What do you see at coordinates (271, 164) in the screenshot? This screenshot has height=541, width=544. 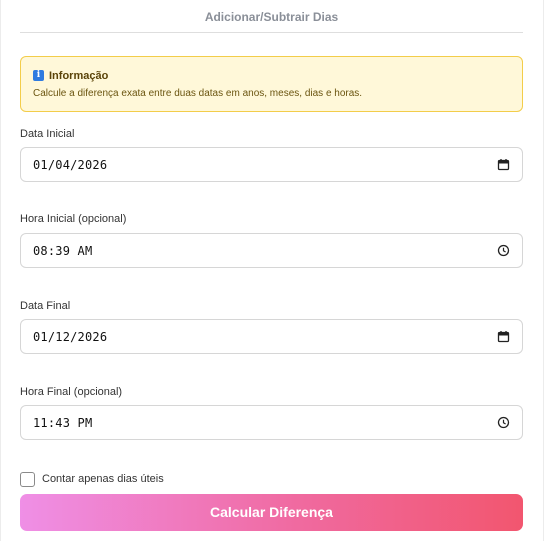 I see `start-date-input: 01/04/2026` at bounding box center [271, 164].